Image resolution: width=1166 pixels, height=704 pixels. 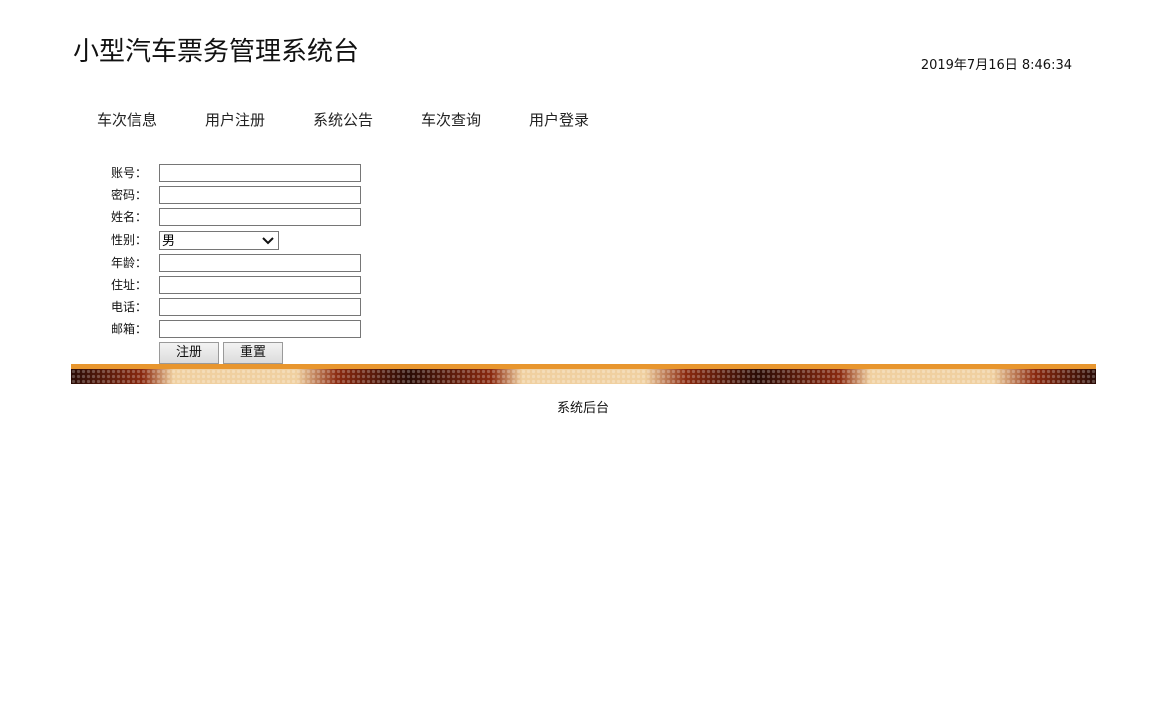 I want to click on address-input, so click(x=260, y=285).